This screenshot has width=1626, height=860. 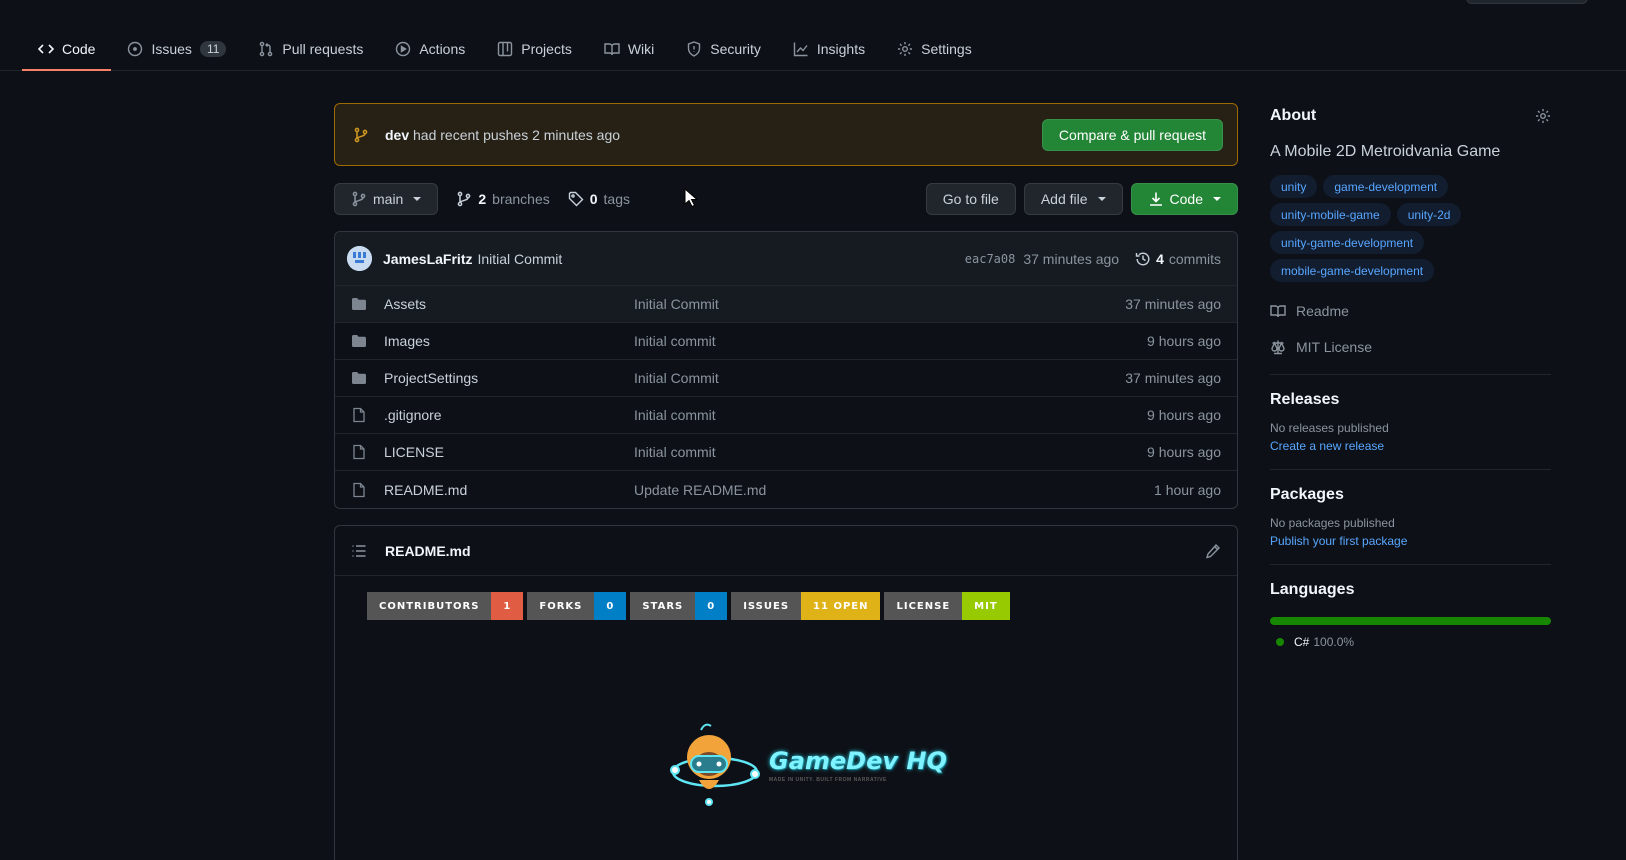 I want to click on tab-code: Code, so click(x=67, y=49).